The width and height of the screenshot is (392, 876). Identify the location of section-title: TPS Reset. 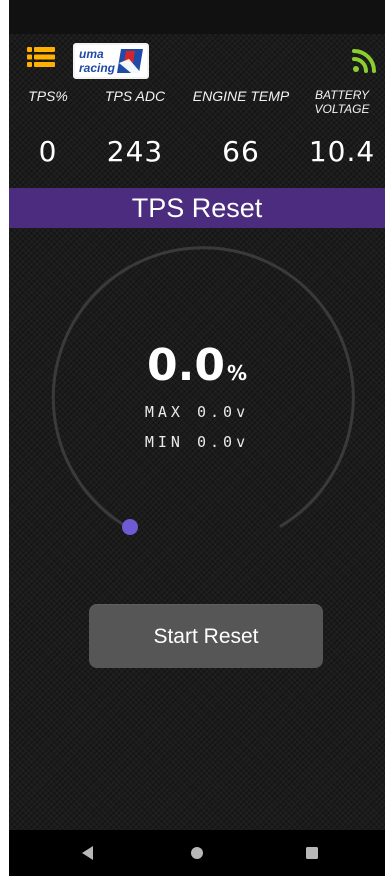
(197, 208).